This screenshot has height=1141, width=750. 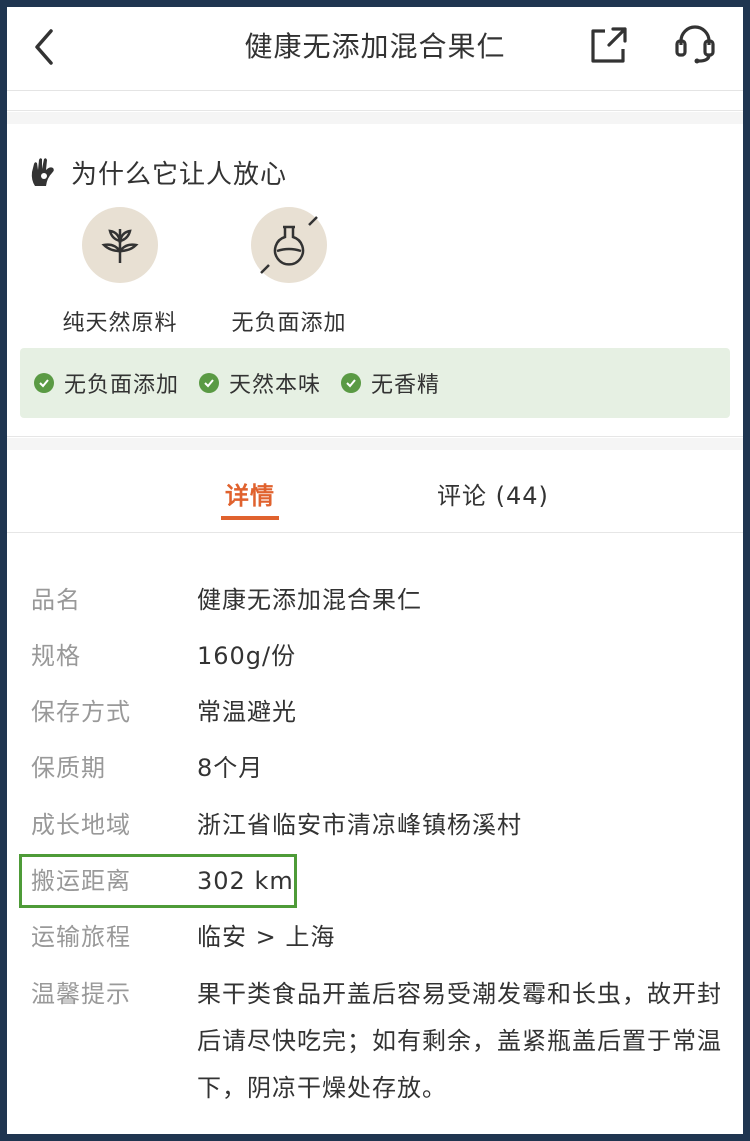 What do you see at coordinates (309, 600) in the screenshot?
I see `detail-value: 健康无添加混合果仁` at bounding box center [309, 600].